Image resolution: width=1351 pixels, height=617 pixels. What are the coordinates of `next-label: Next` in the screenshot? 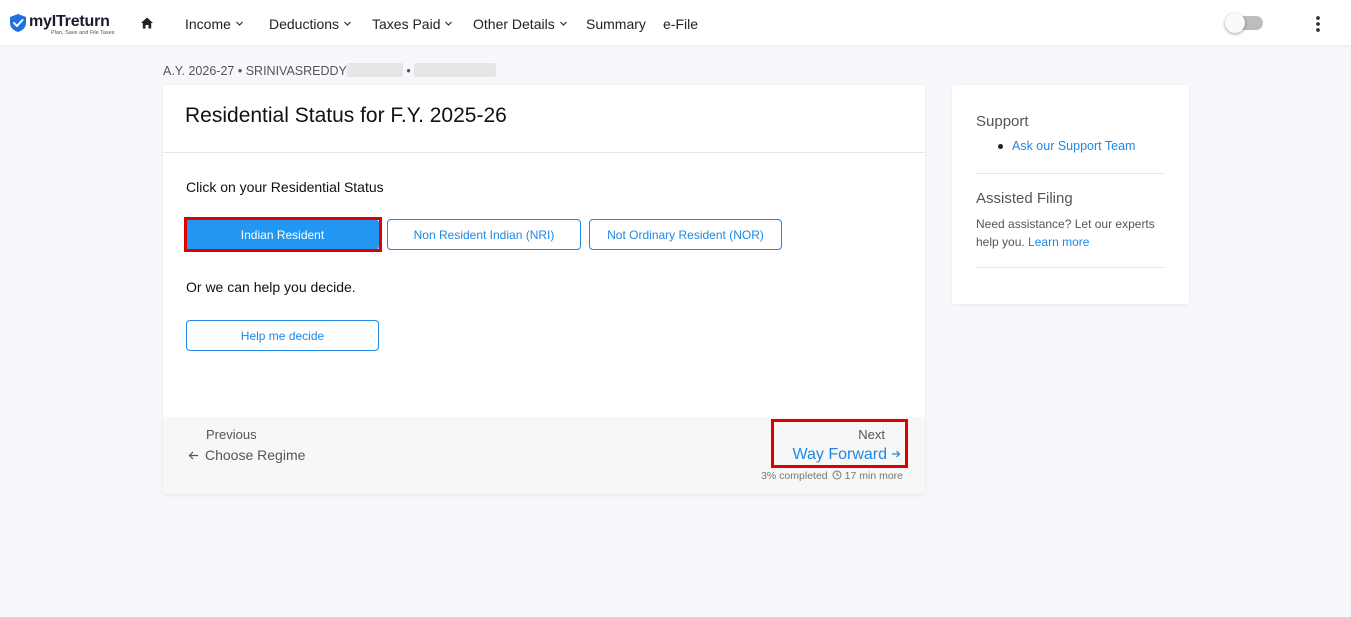 It's located at (871, 434).